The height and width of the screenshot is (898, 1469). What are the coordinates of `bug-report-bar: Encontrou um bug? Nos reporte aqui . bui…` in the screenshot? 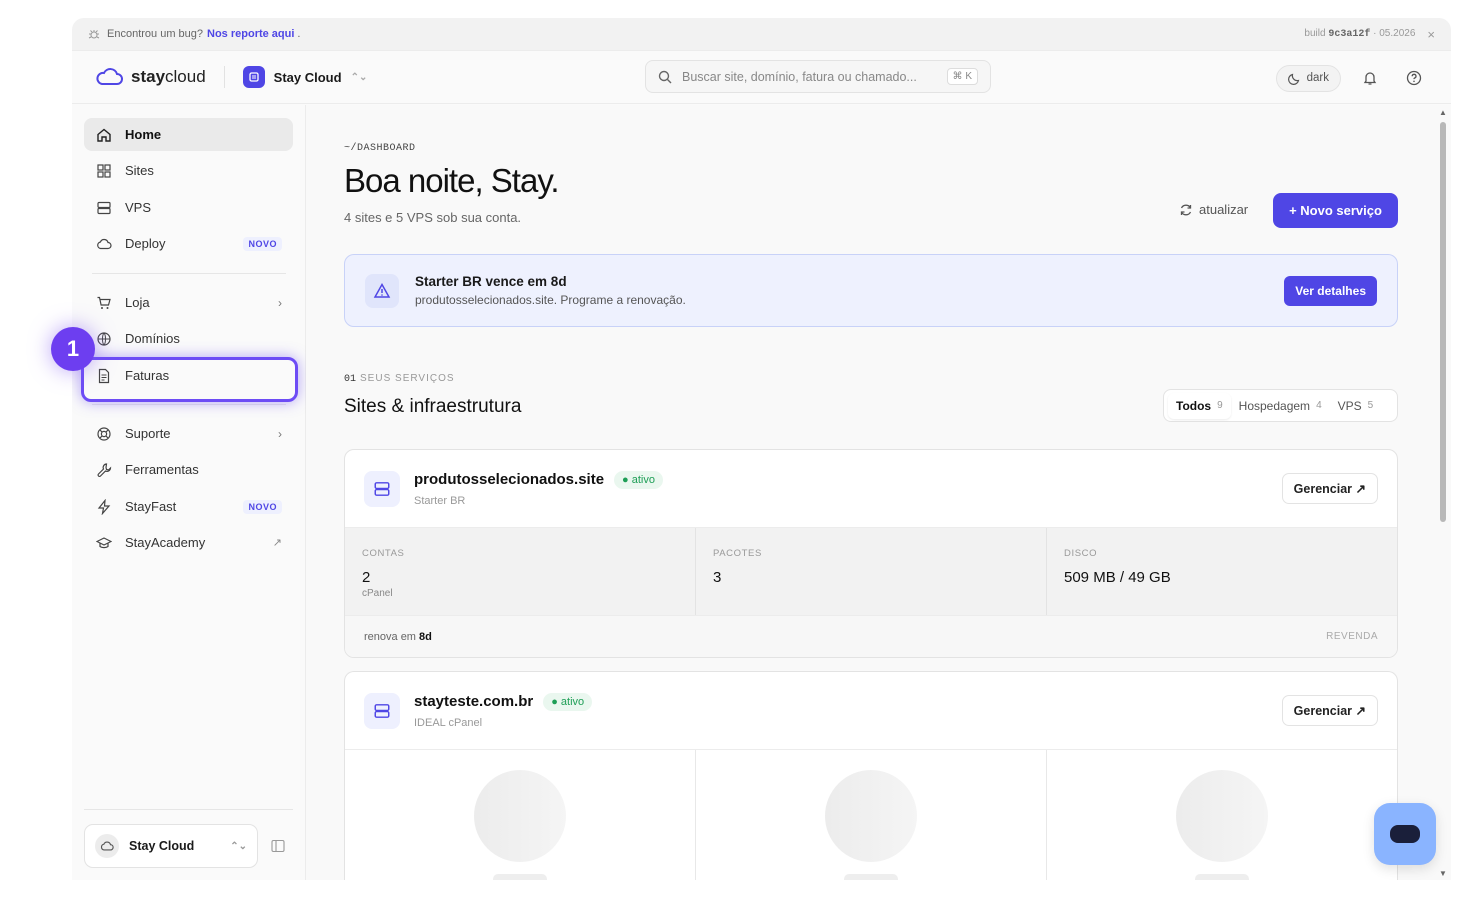 It's located at (761, 34).